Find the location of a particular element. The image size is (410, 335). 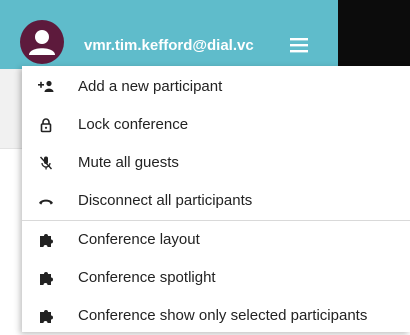

menu-item-add-participant: Add a new participant is located at coordinates (216, 87).